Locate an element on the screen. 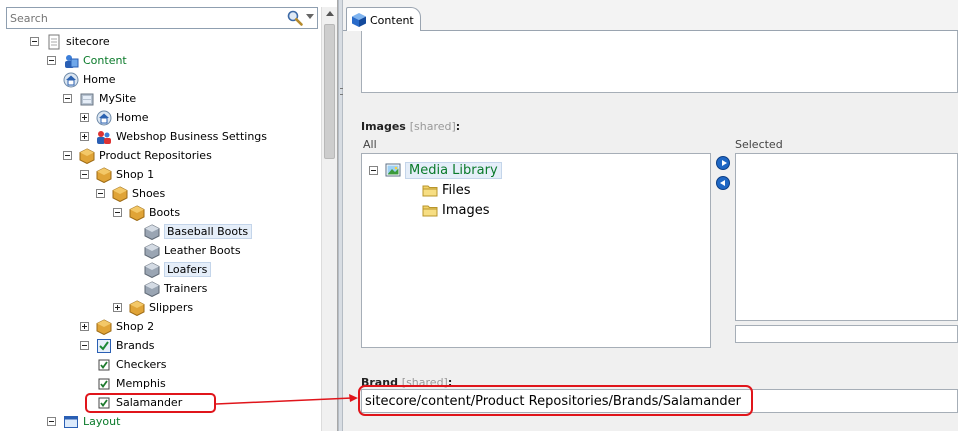 The height and width of the screenshot is (431, 958). tree-node-label: Leather Boots is located at coordinates (202, 250).